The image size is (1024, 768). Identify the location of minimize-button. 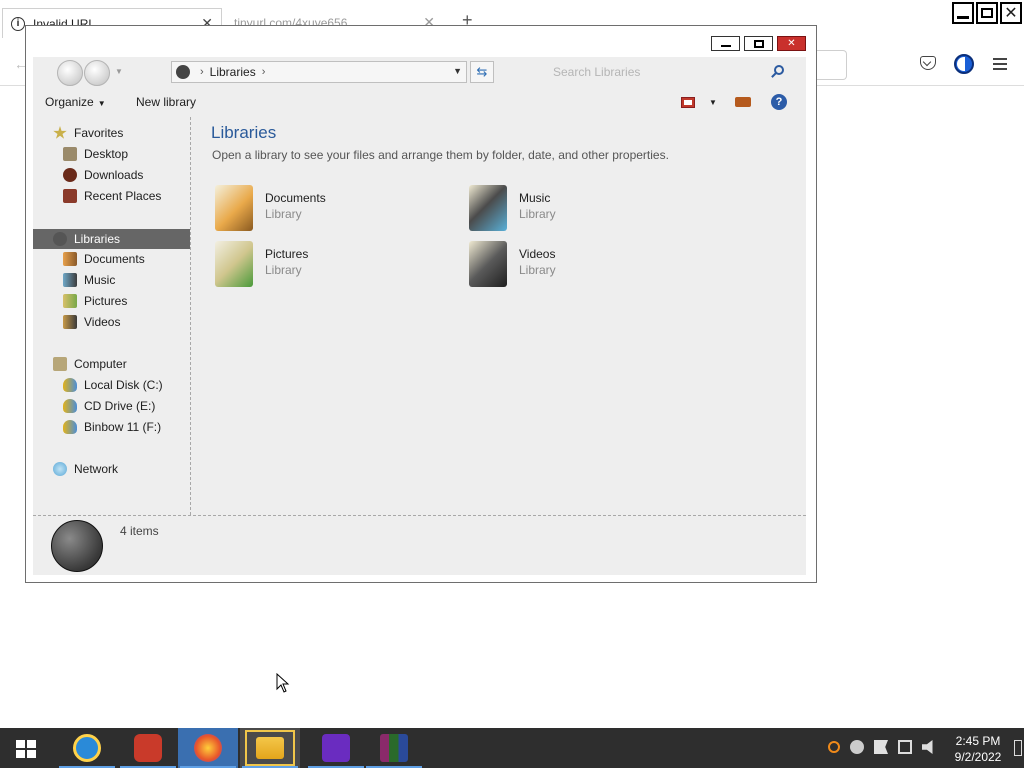
(725, 43).